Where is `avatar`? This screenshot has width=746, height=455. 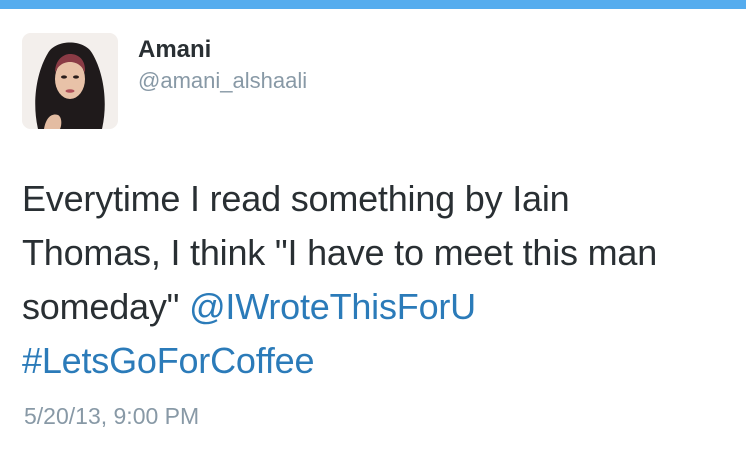 avatar is located at coordinates (70, 81).